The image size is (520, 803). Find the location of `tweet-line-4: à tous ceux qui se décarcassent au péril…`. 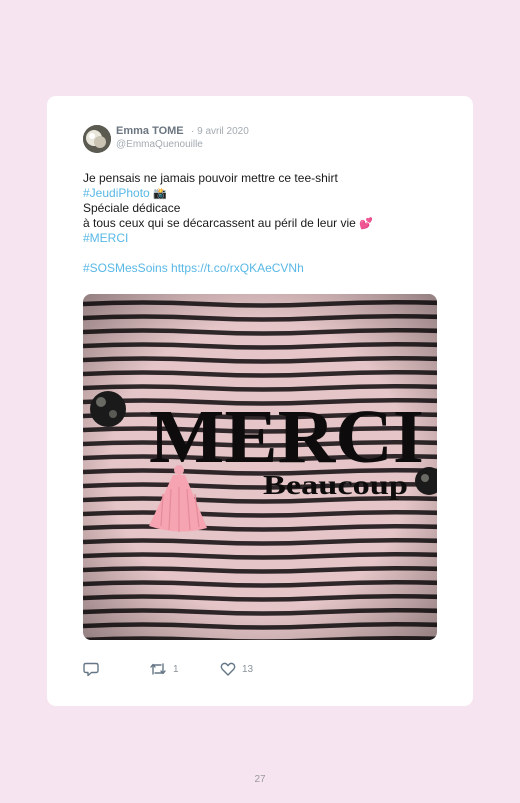

tweet-line-4: à tous ceux qui se décarcassent au péril… is located at coordinates (263, 223).